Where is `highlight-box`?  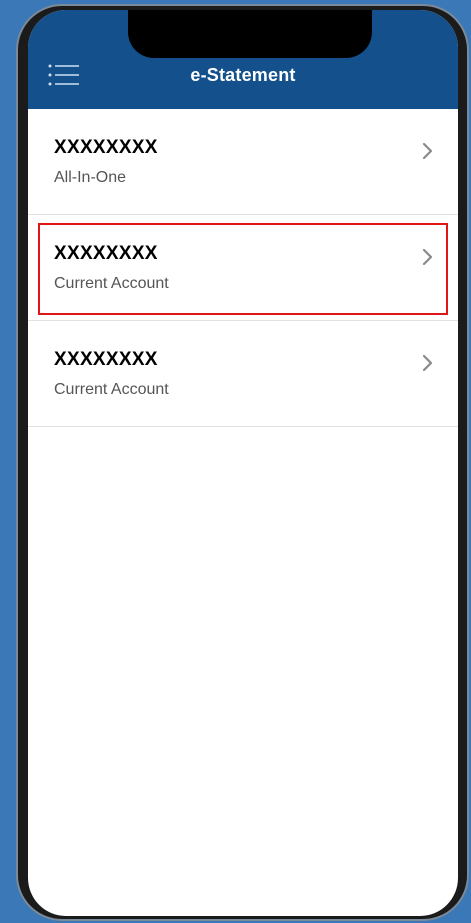
highlight-box is located at coordinates (243, 269).